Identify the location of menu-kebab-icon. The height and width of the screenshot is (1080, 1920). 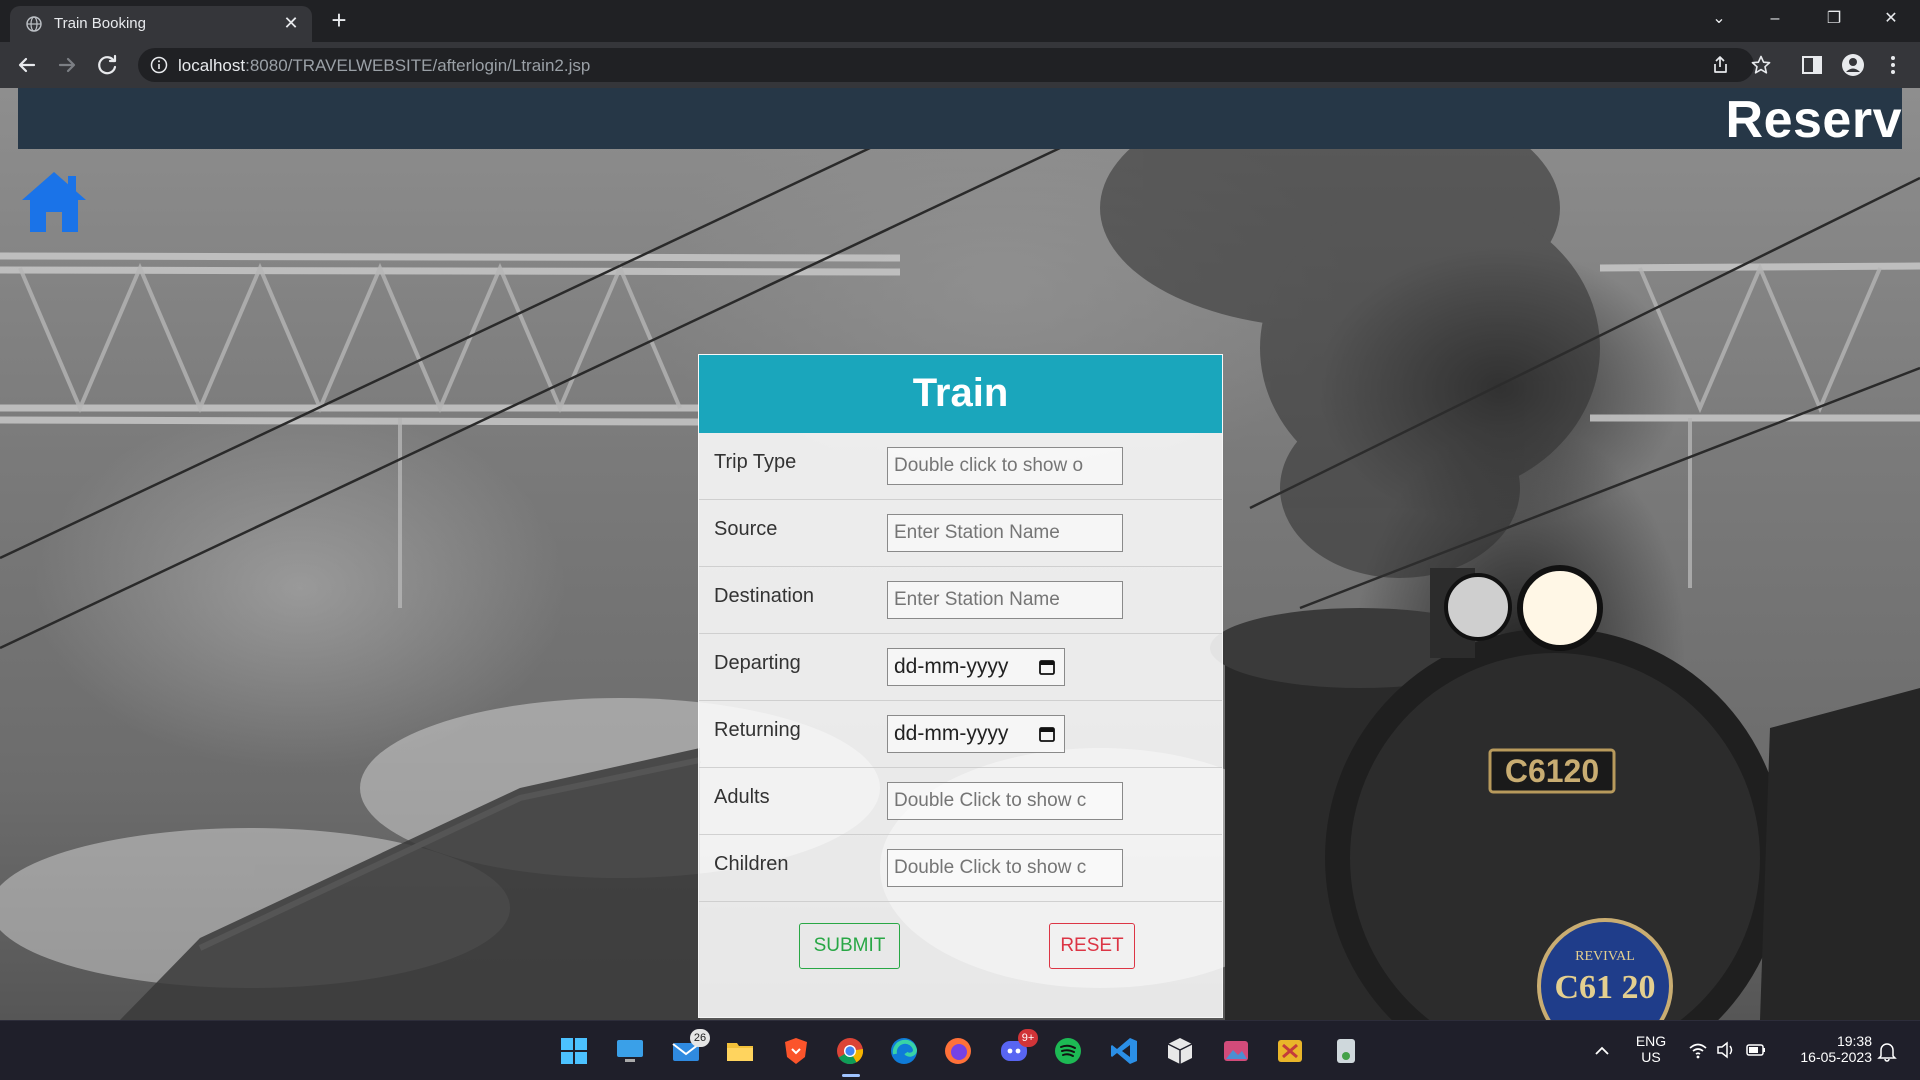
(1893, 65).